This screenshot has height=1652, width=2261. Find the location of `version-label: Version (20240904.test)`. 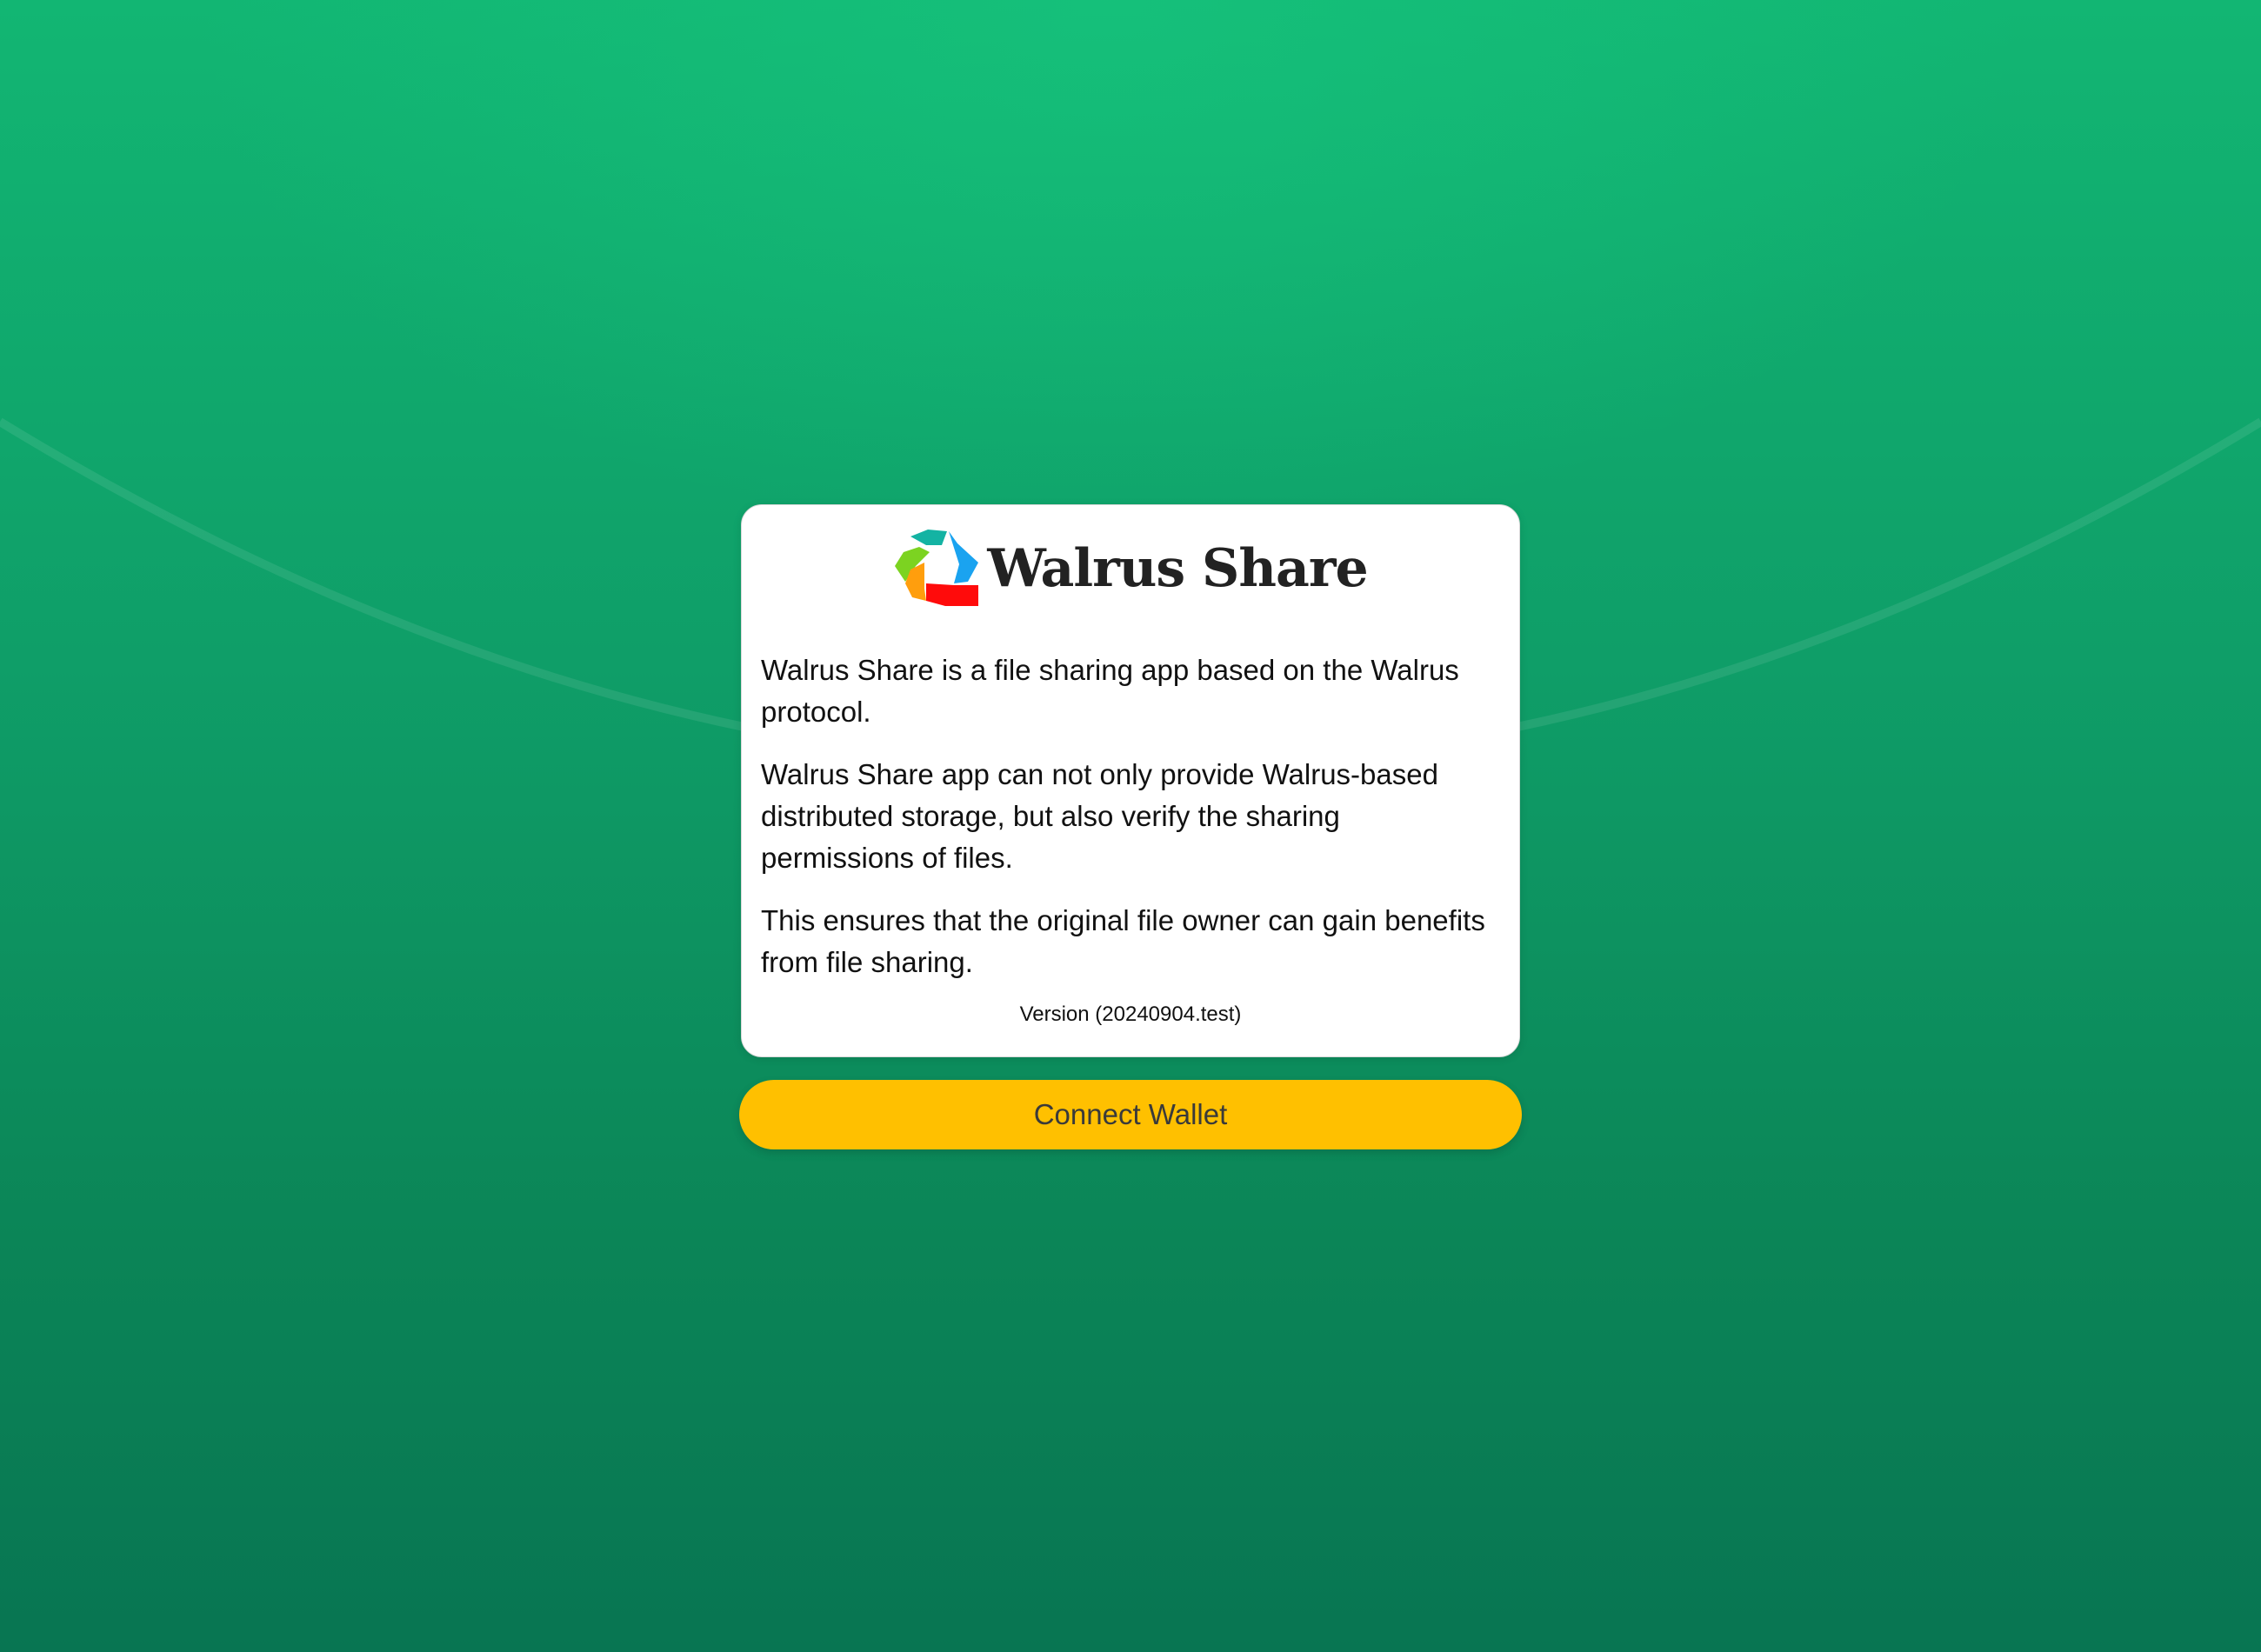

version-label: Version (20240904.test) is located at coordinates (1130, 1014).